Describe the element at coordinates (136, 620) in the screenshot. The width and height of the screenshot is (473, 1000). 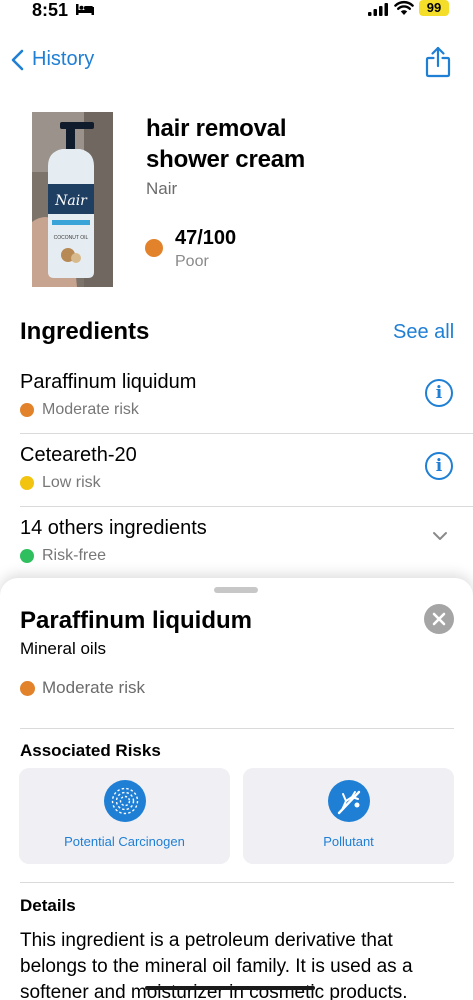
I see `sheet-title: Paraffinum liquidum` at that location.